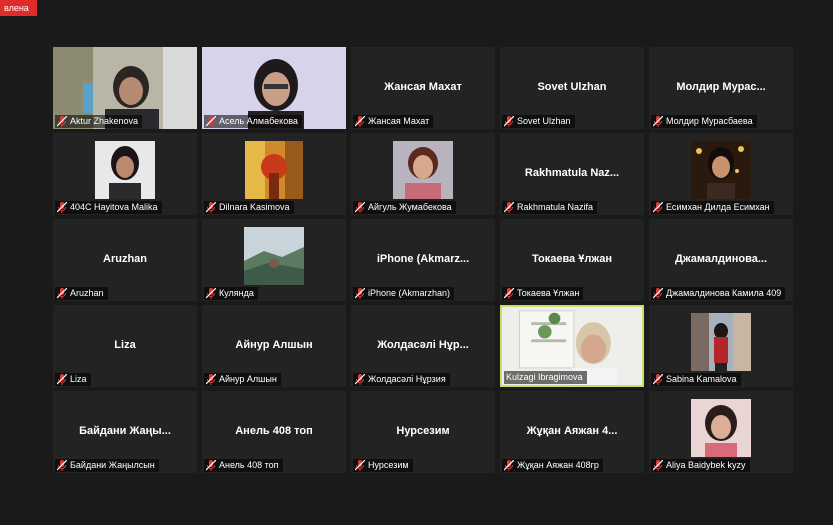 The image size is (833, 525). I want to click on participant-name-label: Dilnara Kasimova, so click(249, 207).